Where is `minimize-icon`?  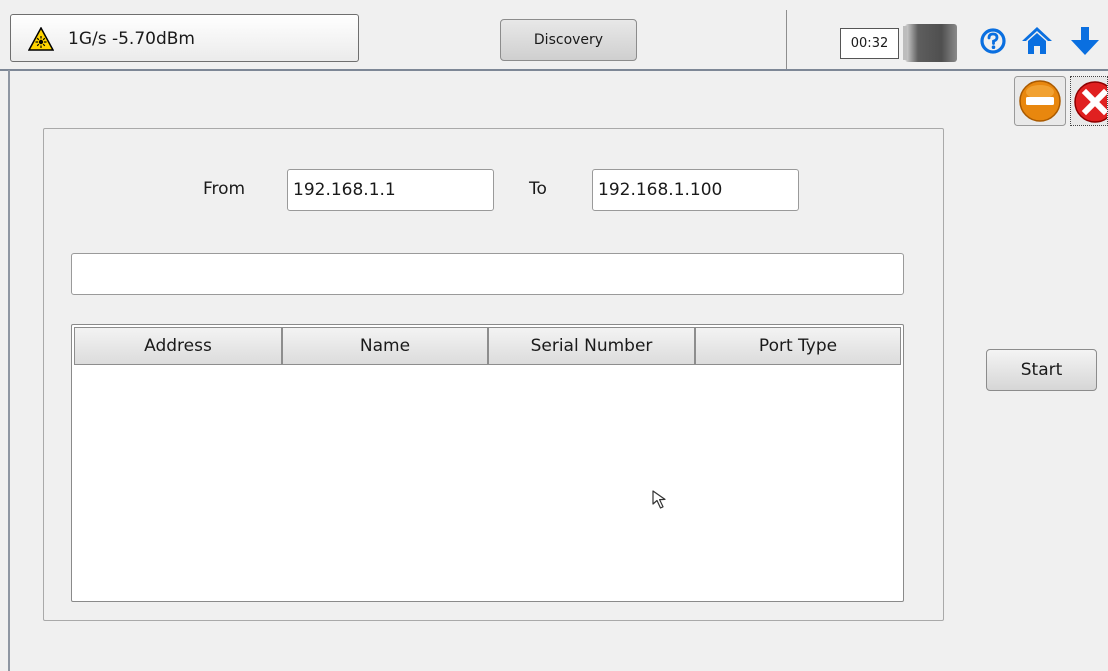 minimize-icon is located at coordinates (1040, 101).